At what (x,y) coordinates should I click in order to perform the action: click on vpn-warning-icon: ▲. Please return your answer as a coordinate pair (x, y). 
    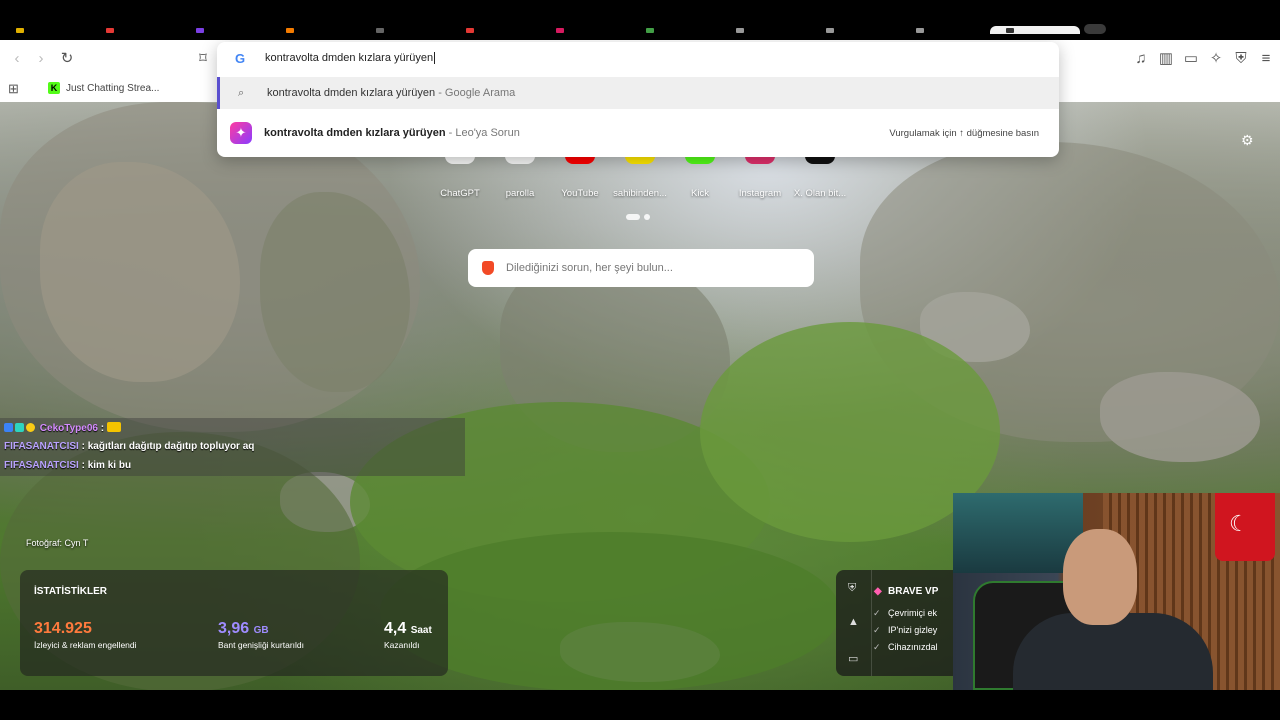
    Looking at the image, I should click on (853, 622).